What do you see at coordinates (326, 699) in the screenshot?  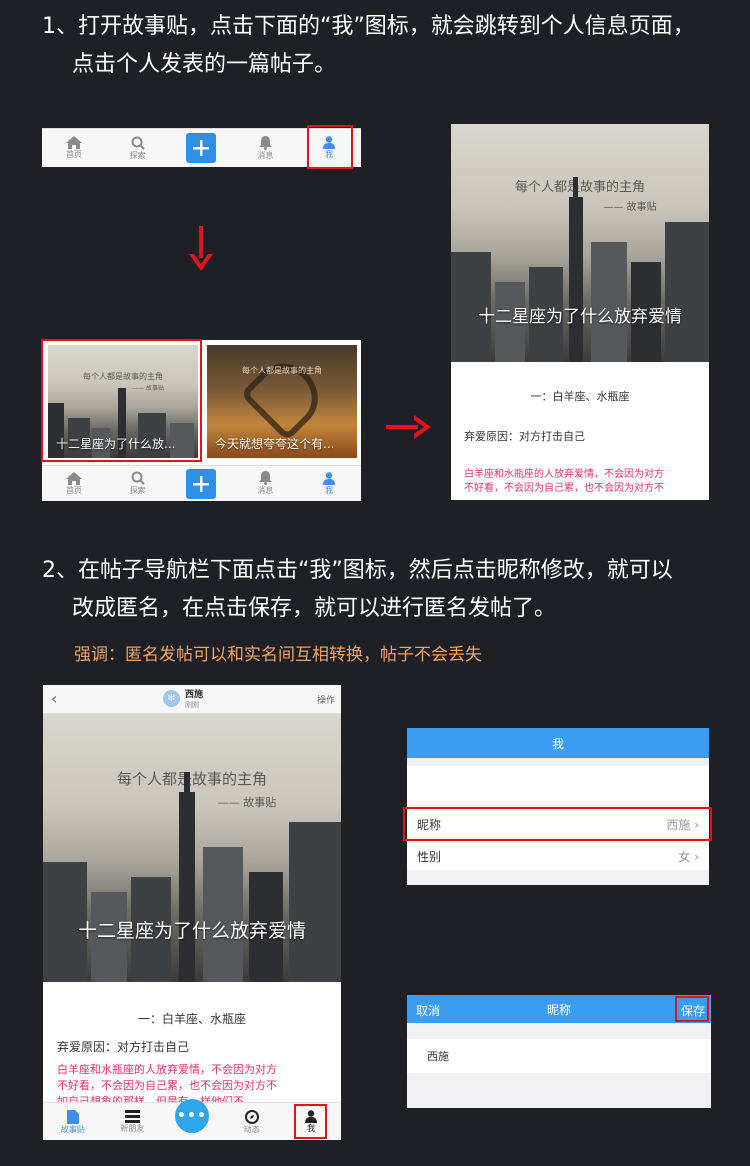 I see `action-button: 操作` at bounding box center [326, 699].